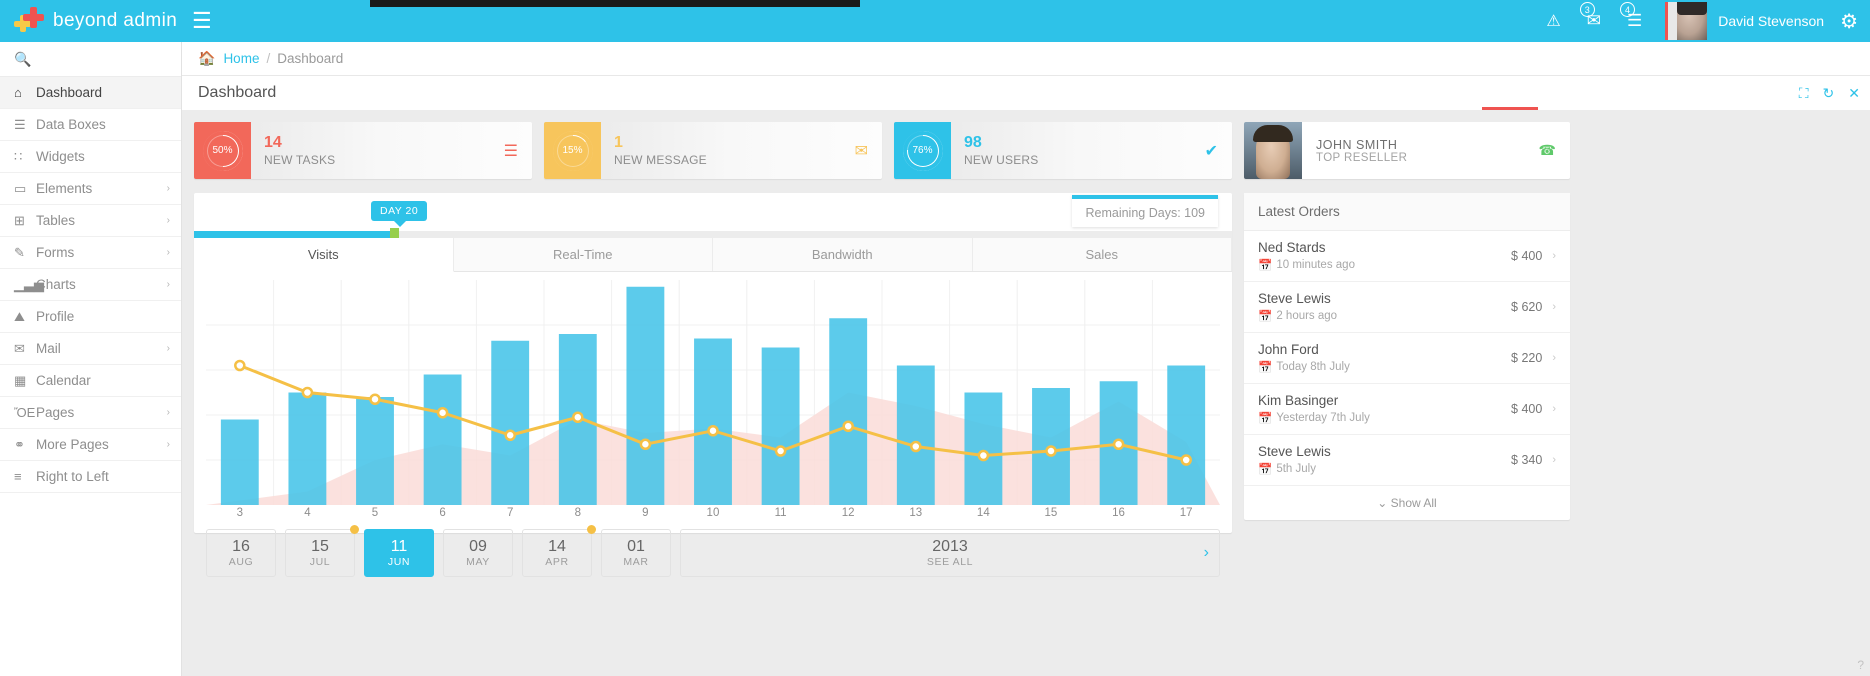 This screenshot has height=676, width=1870. I want to click on sidebar-item-forms: ✎ Forms ›, so click(90, 253).